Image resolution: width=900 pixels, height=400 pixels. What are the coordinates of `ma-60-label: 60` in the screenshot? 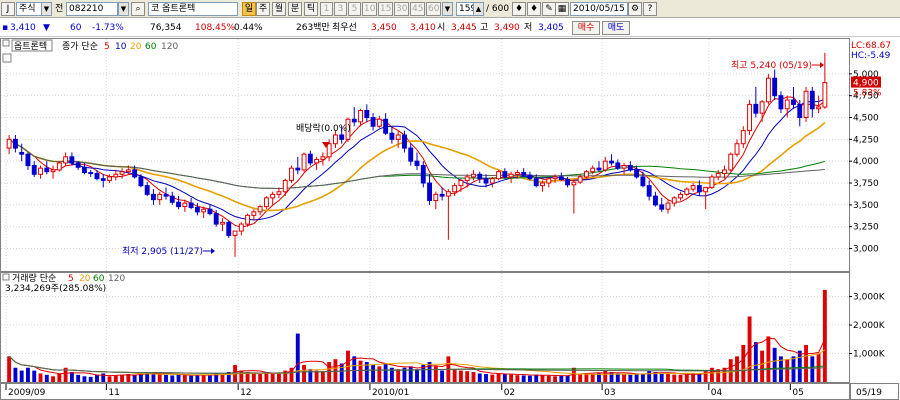 It's located at (151, 47).